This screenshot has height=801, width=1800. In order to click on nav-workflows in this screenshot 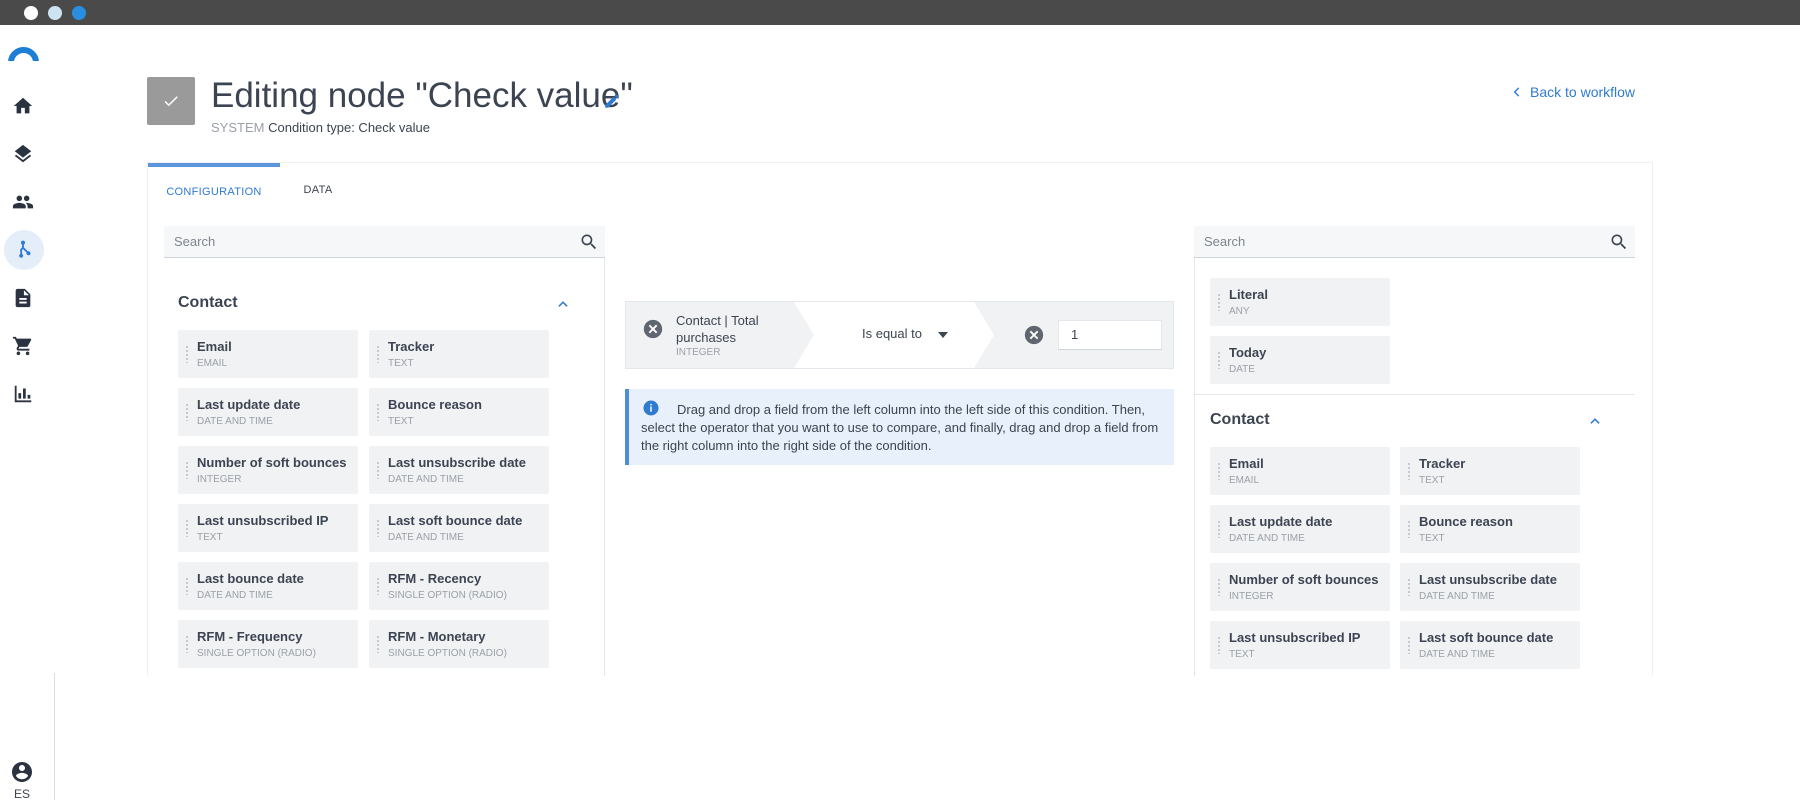, I will do `click(23, 250)`.